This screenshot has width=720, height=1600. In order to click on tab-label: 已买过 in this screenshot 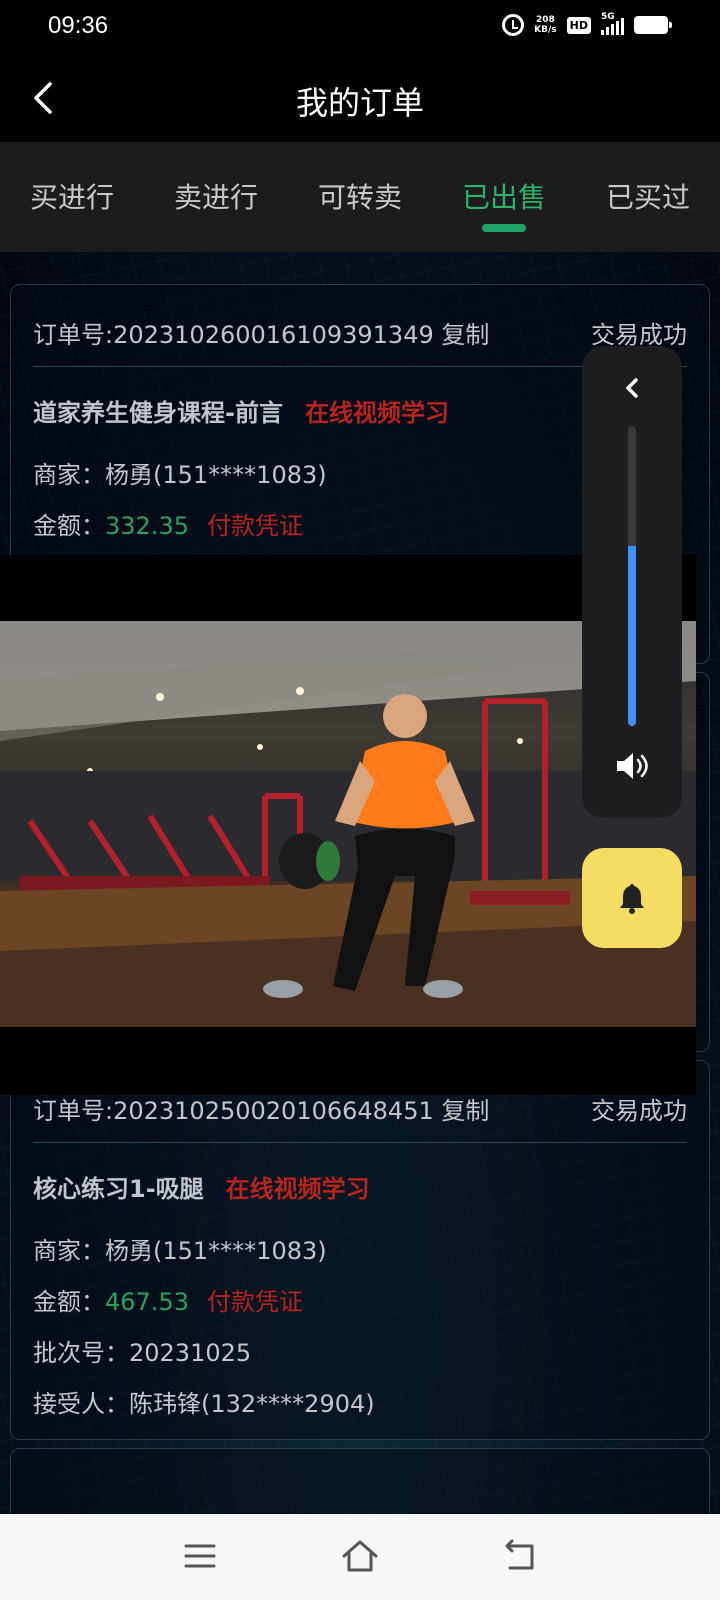, I will do `click(647, 197)`.